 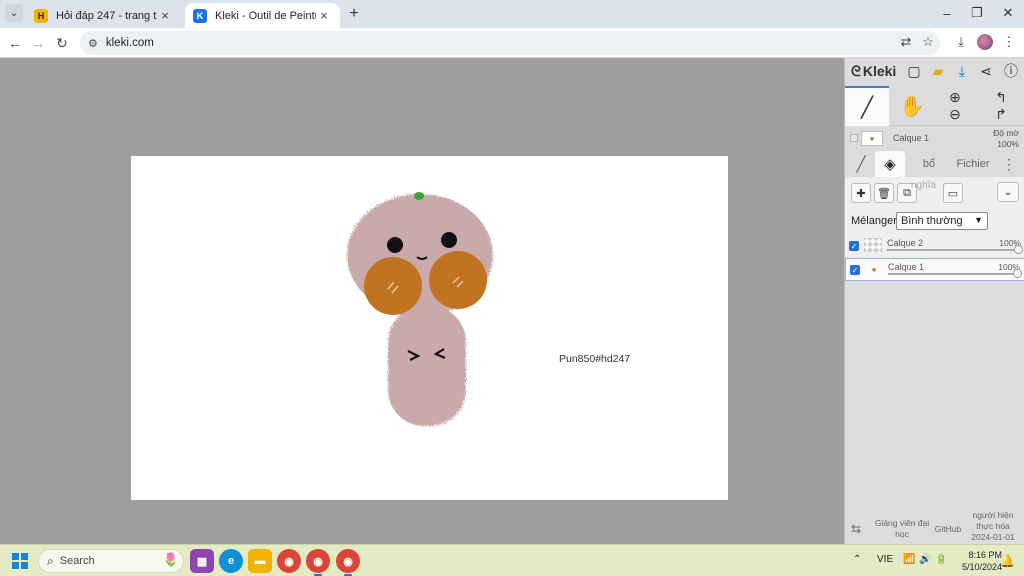 I want to click on edge-app-icon: e, so click(x=231, y=561).